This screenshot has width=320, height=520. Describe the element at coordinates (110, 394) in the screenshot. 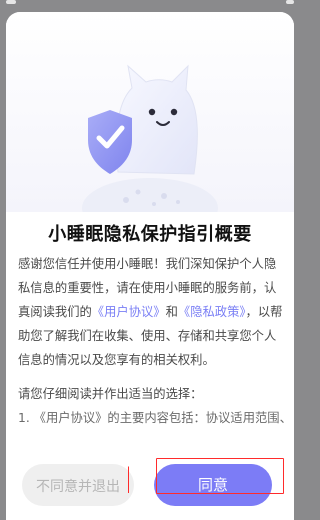

I see `instruction-text: 请您仔细阅读并作出适当的选择：` at that location.